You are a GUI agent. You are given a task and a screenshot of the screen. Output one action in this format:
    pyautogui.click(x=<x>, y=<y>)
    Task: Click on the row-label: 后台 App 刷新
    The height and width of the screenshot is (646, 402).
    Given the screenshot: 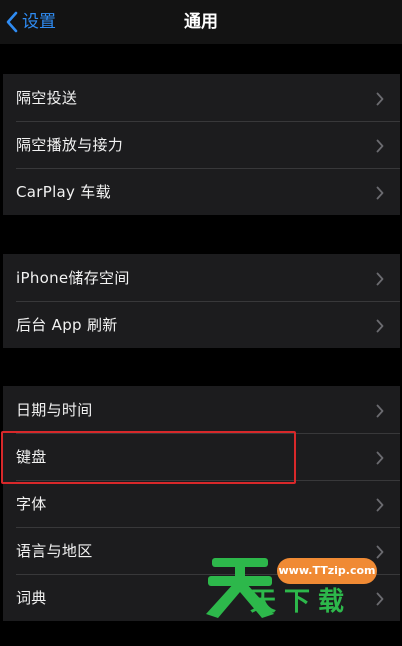 What is the action you would take?
    pyautogui.click(x=67, y=325)
    